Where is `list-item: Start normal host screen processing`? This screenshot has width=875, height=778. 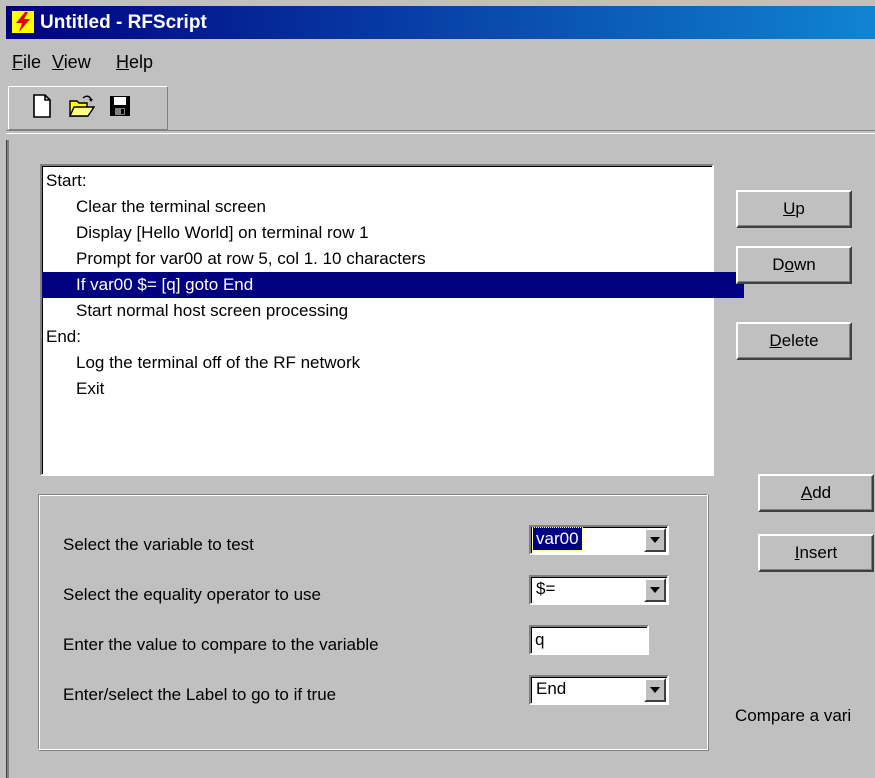 list-item: Start normal host screen processing is located at coordinates (393, 311).